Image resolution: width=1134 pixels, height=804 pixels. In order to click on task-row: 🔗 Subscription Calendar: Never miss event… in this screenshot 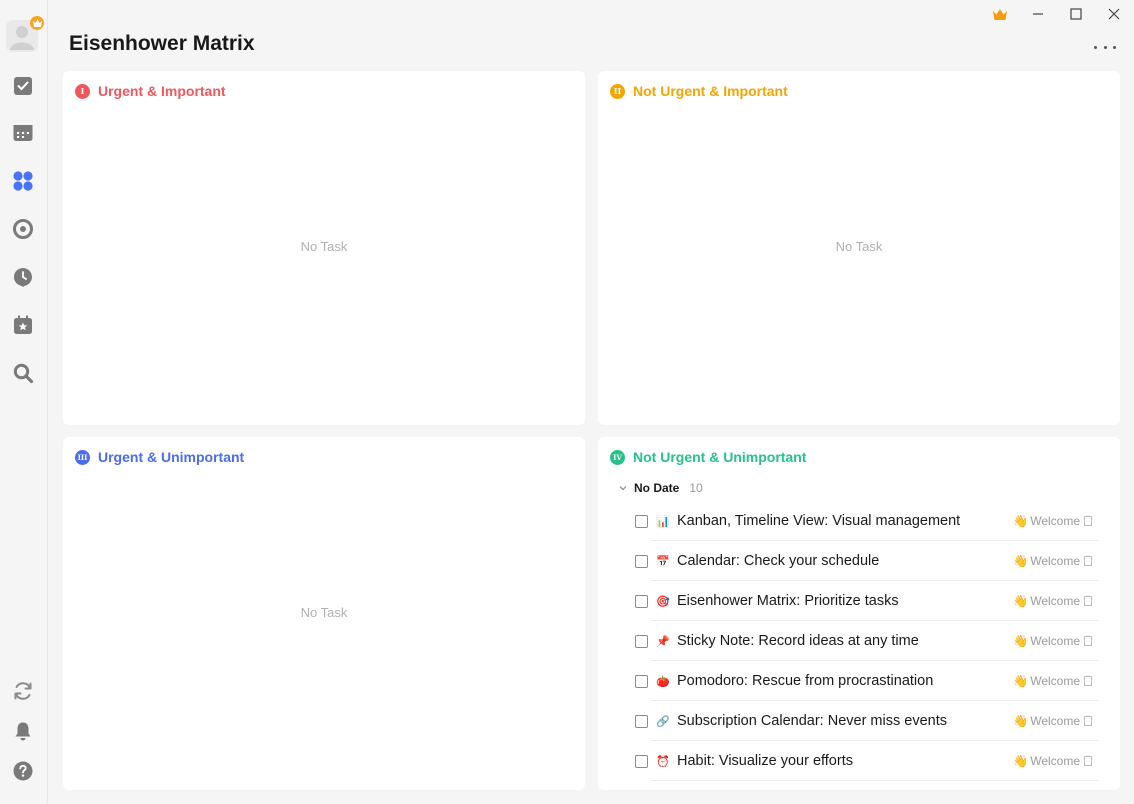, I will do `click(859, 721)`.